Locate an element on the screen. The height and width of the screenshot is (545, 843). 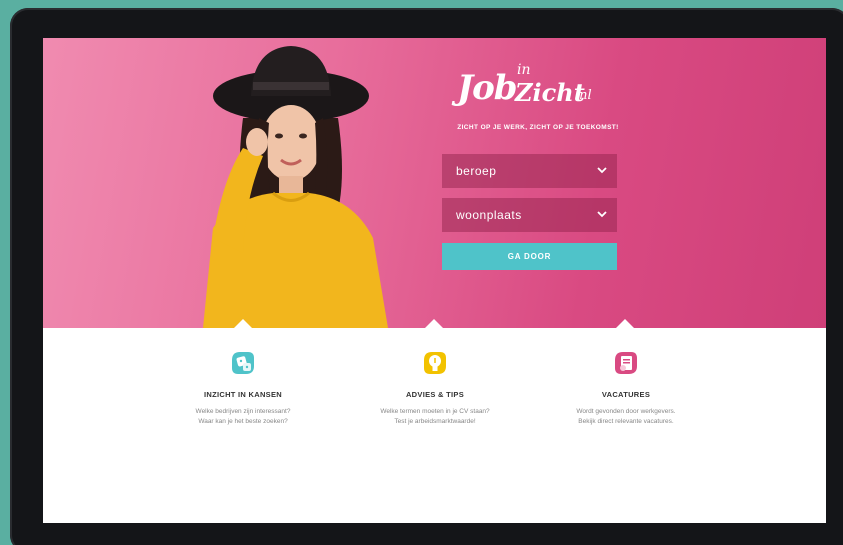
tagline: ZICHT OP JE WERK, ZICHT OP JE TOEKOMST! is located at coordinates (538, 127).